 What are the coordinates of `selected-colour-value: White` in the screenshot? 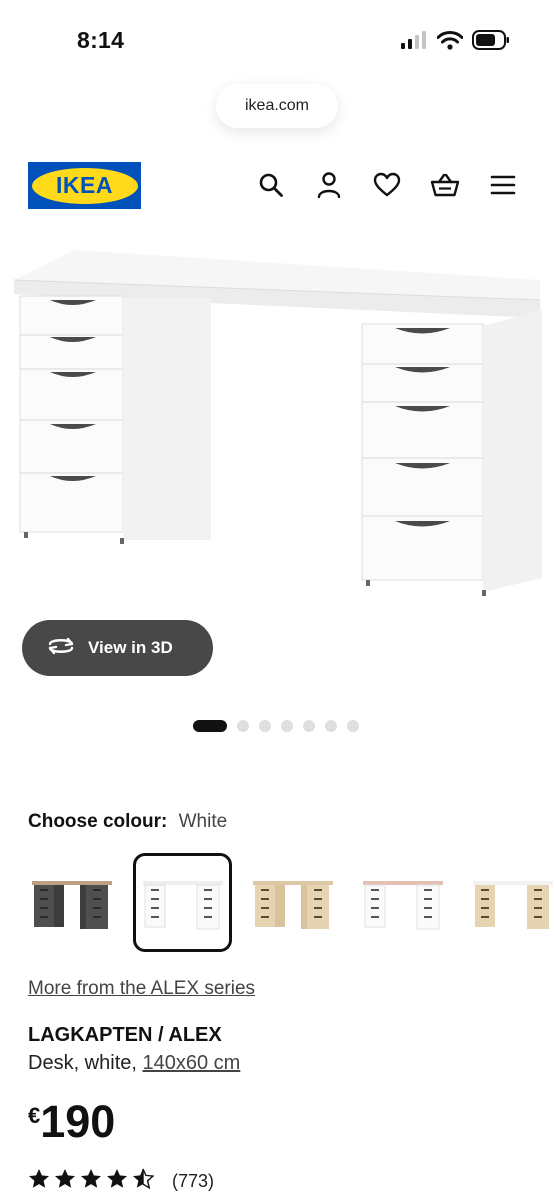 It's located at (203, 821).